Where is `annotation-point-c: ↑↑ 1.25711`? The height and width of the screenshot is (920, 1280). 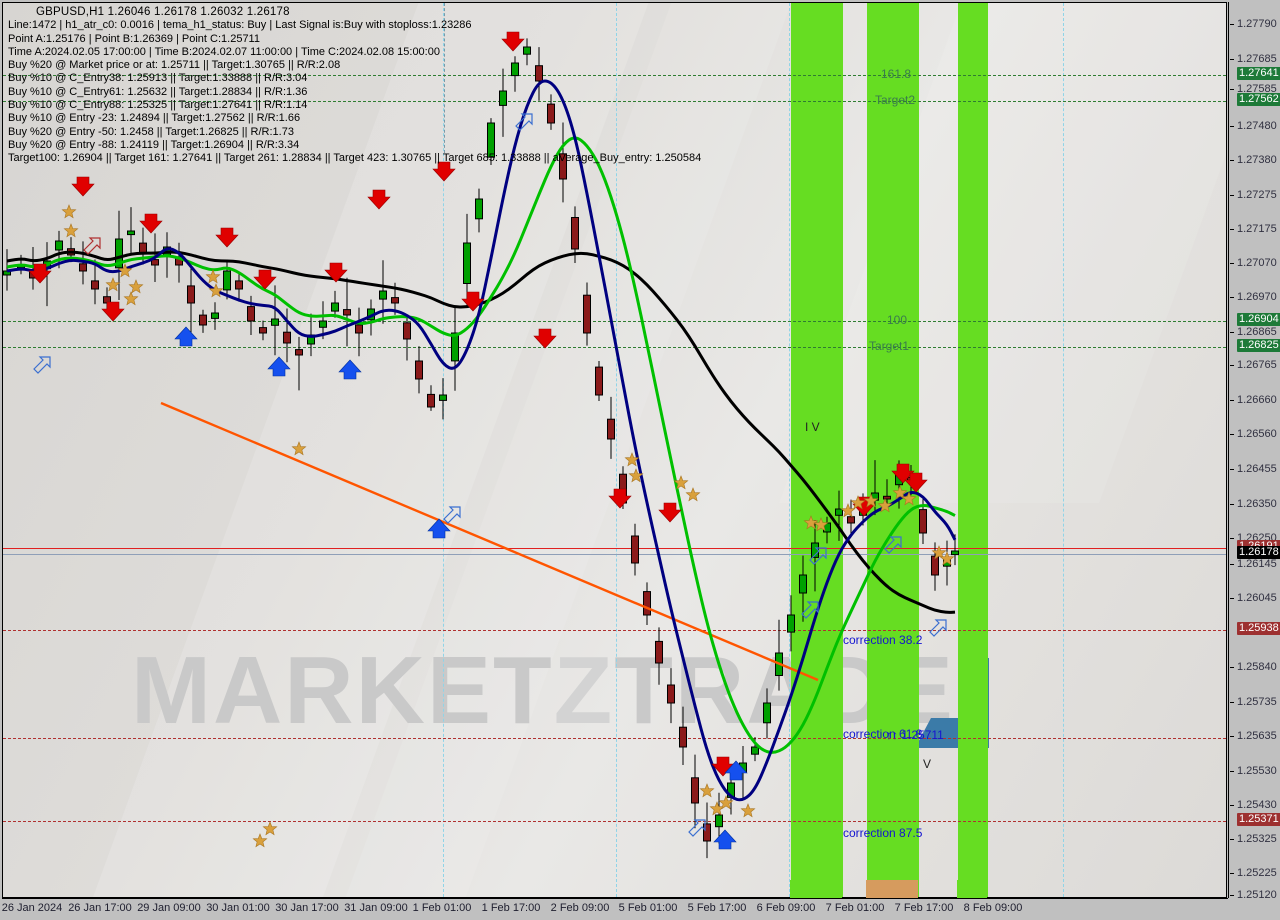 annotation-point-c: ↑↑ 1.25711 is located at coordinates (915, 735).